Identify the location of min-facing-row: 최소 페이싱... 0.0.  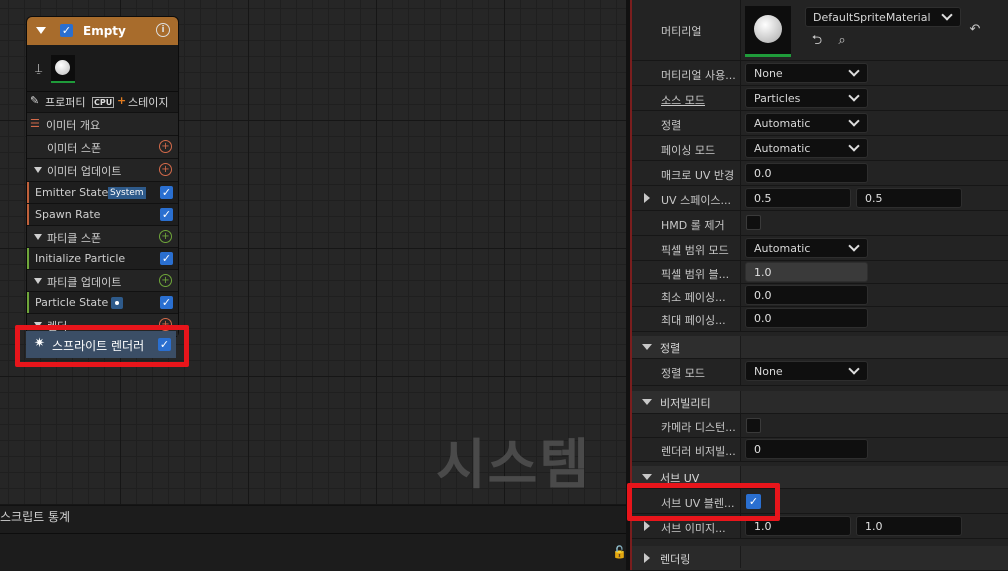
(820, 295).